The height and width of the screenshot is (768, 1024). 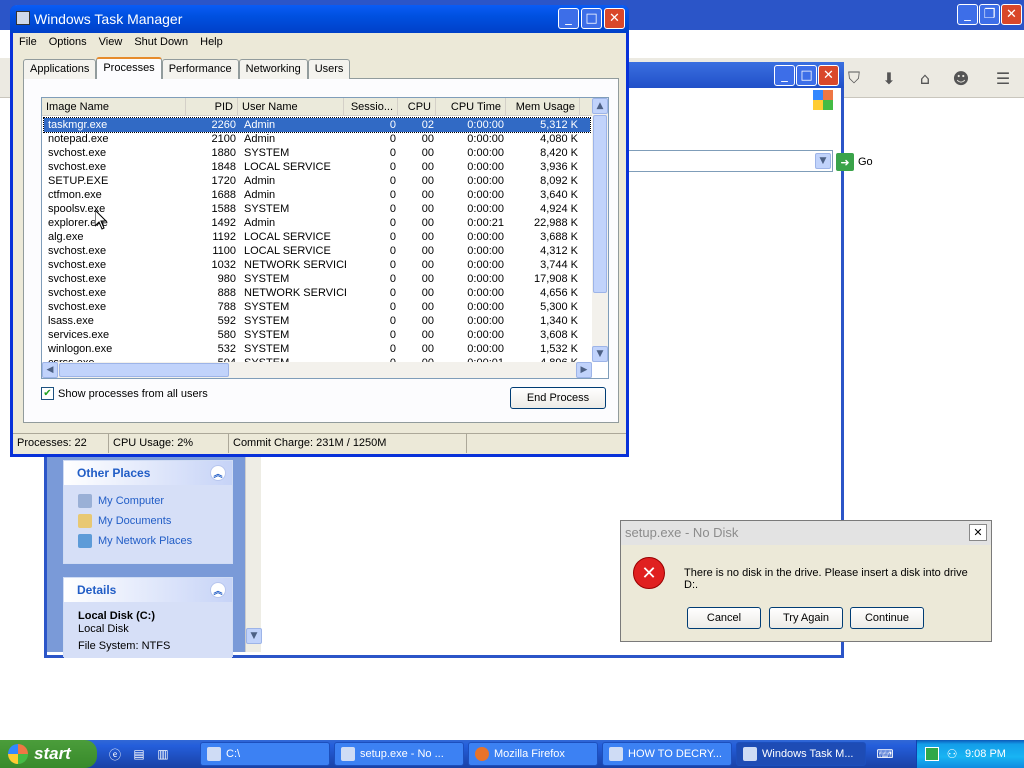 What do you see at coordinates (392, 125) in the screenshot?
I see `cell-session: 0` at bounding box center [392, 125].